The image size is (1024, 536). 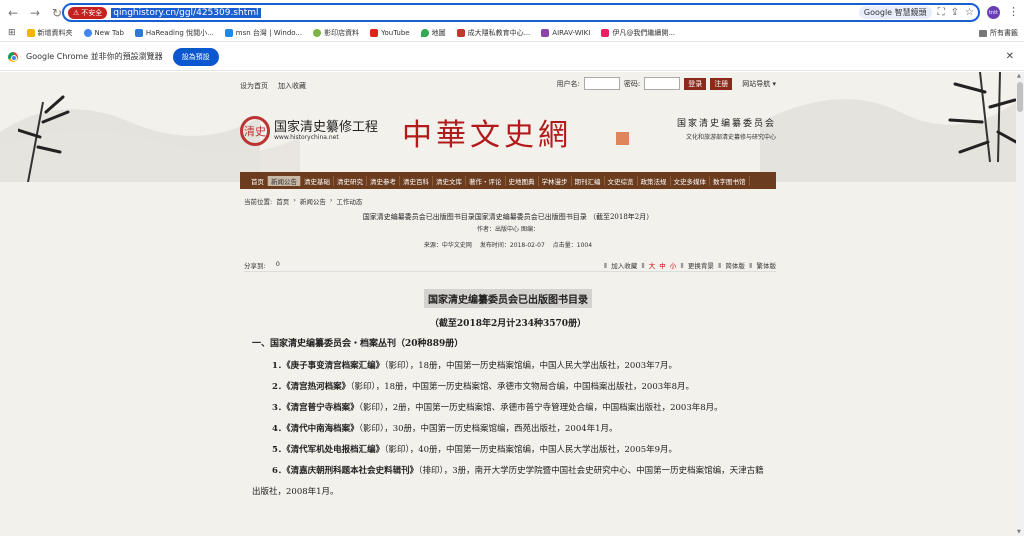 What do you see at coordinates (103, 33) in the screenshot?
I see `bookmark-item: New Tab` at bounding box center [103, 33].